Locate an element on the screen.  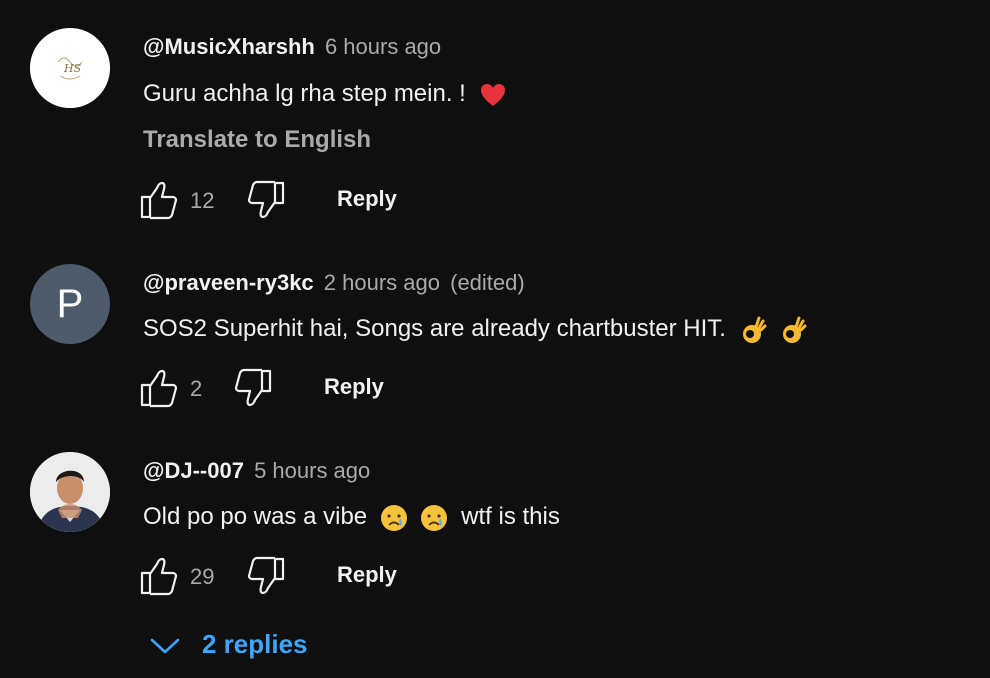
author-name: @DJ--007 is located at coordinates (193, 470).